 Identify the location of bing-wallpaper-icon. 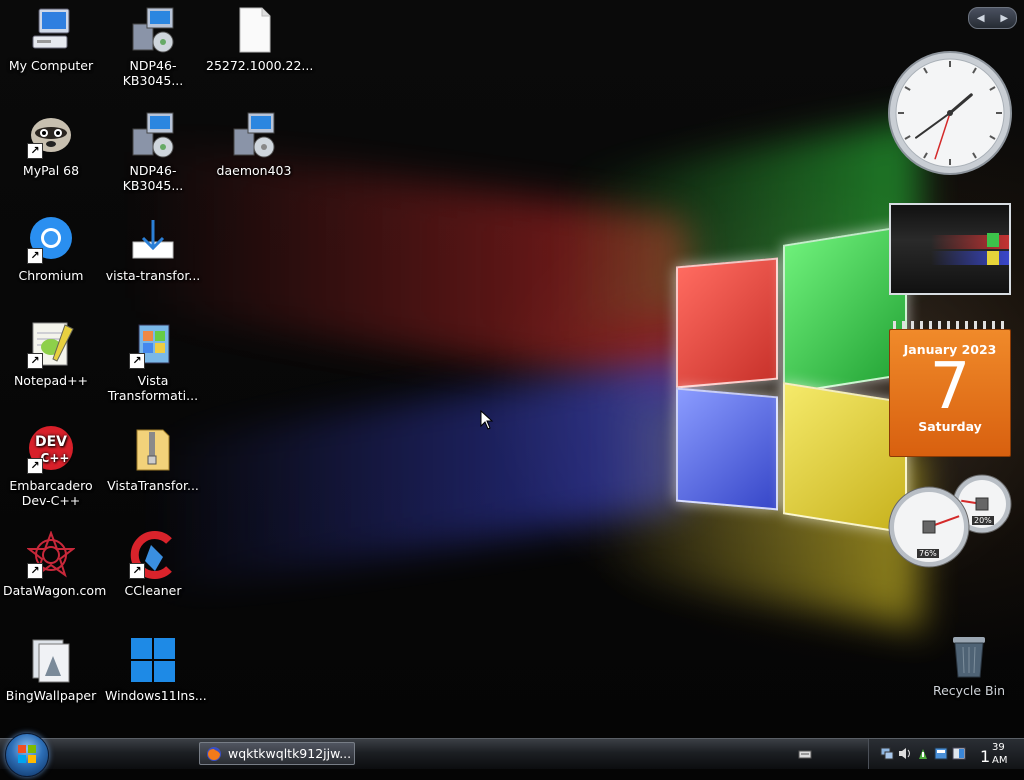
(51, 660).